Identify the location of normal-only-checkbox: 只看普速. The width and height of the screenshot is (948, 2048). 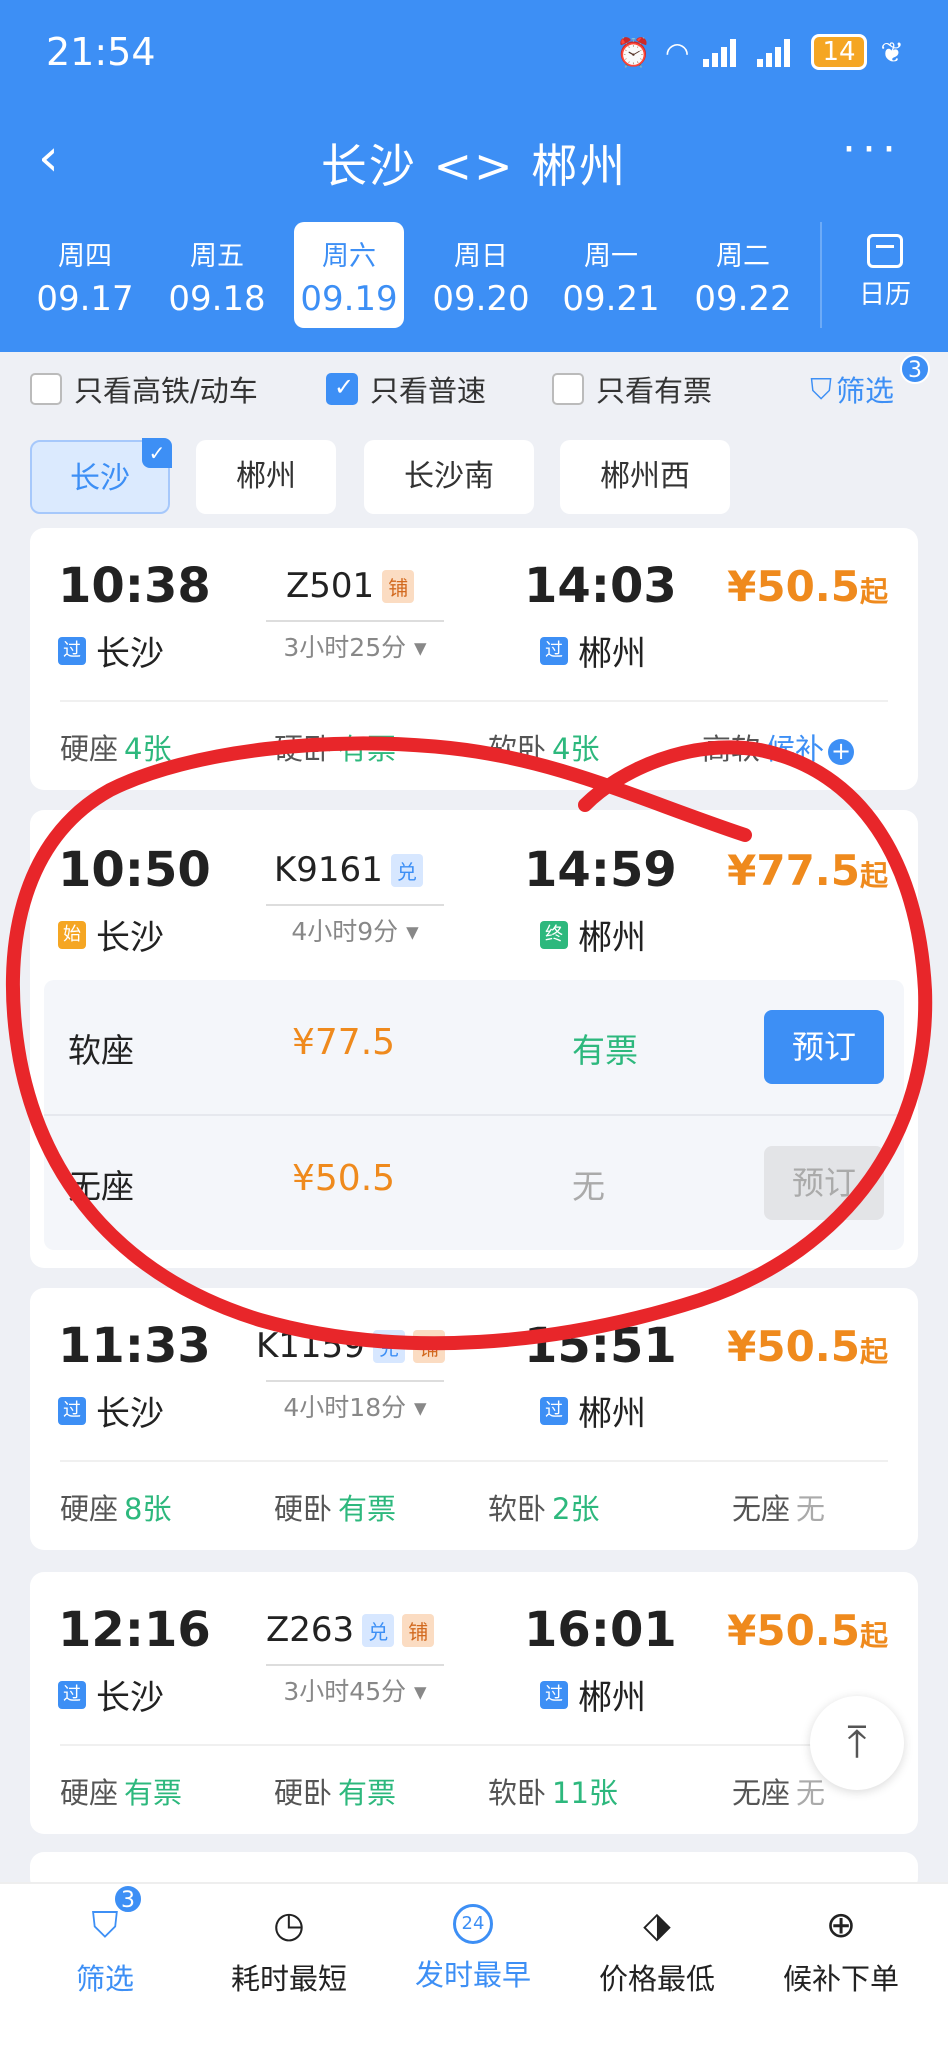
(406, 389).